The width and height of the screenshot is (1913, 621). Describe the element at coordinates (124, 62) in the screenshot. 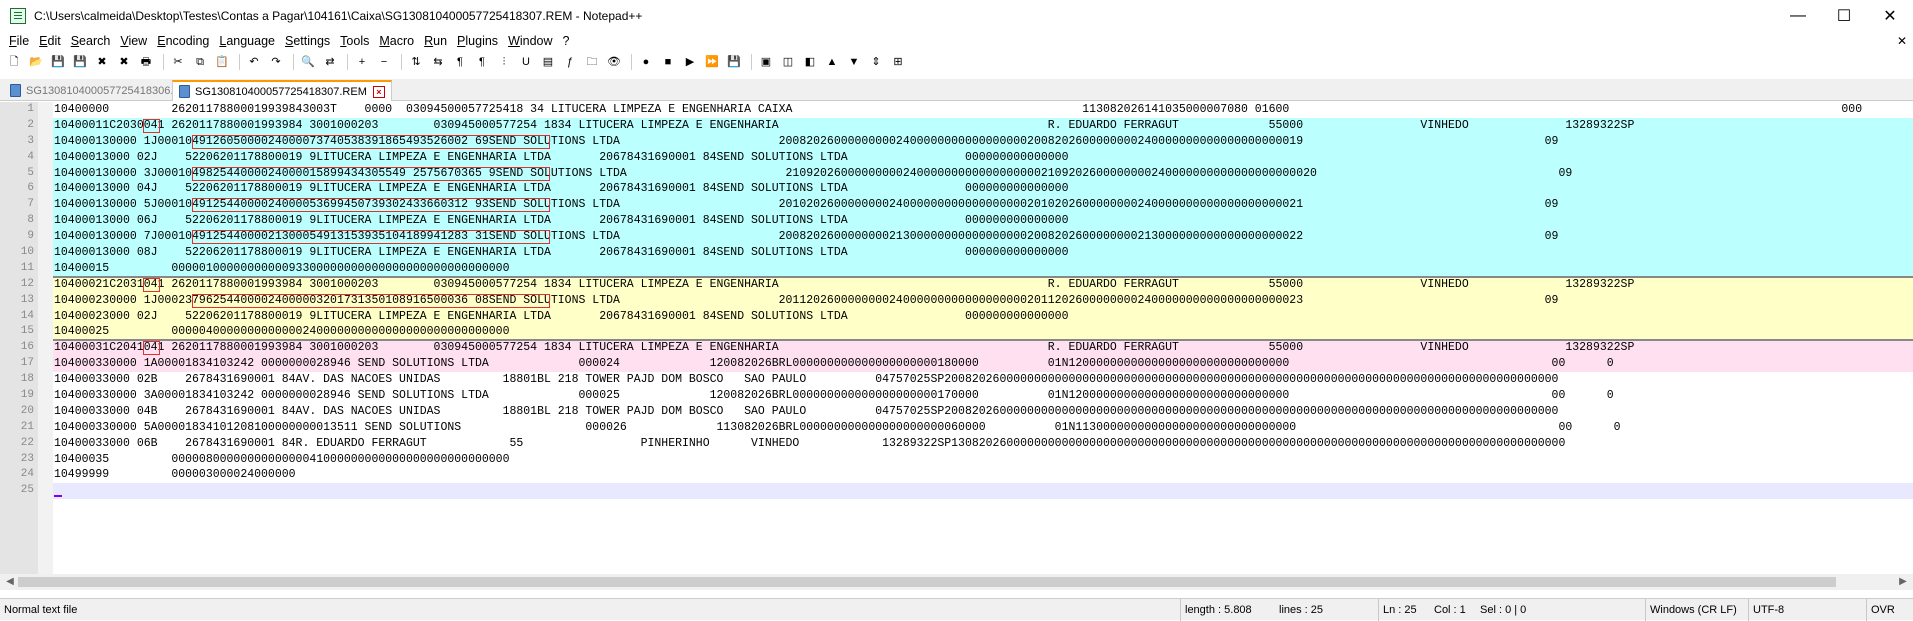

I see `close-all-icon: ✖` at that location.